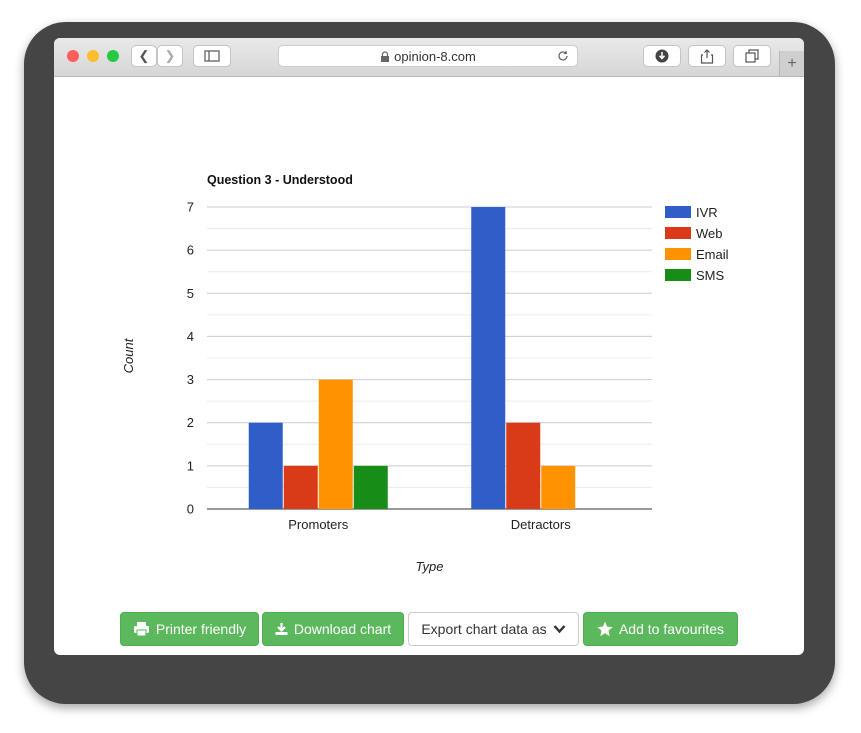 The height and width of the screenshot is (733, 861). What do you see at coordinates (281, 629) in the screenshot?
I see `download-icon` at bounding box center [281, 629].